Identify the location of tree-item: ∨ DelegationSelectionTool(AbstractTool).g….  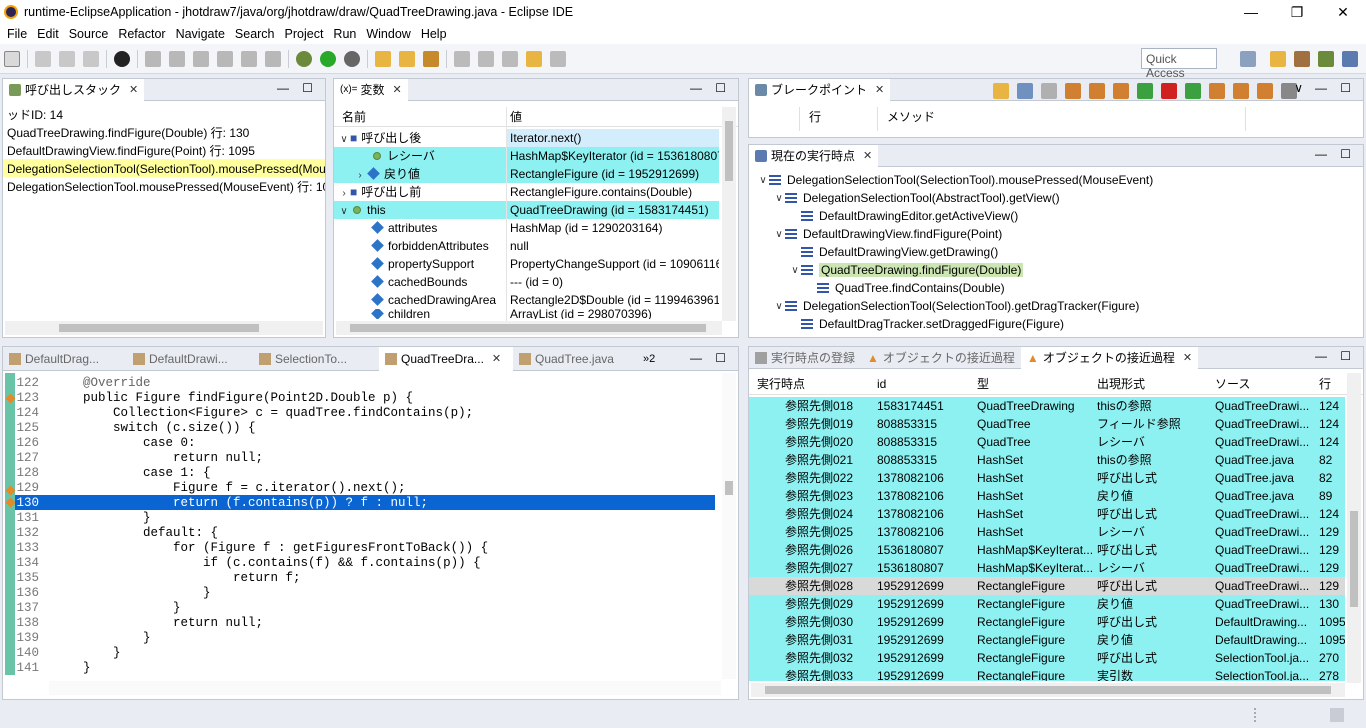
(1056, 198).